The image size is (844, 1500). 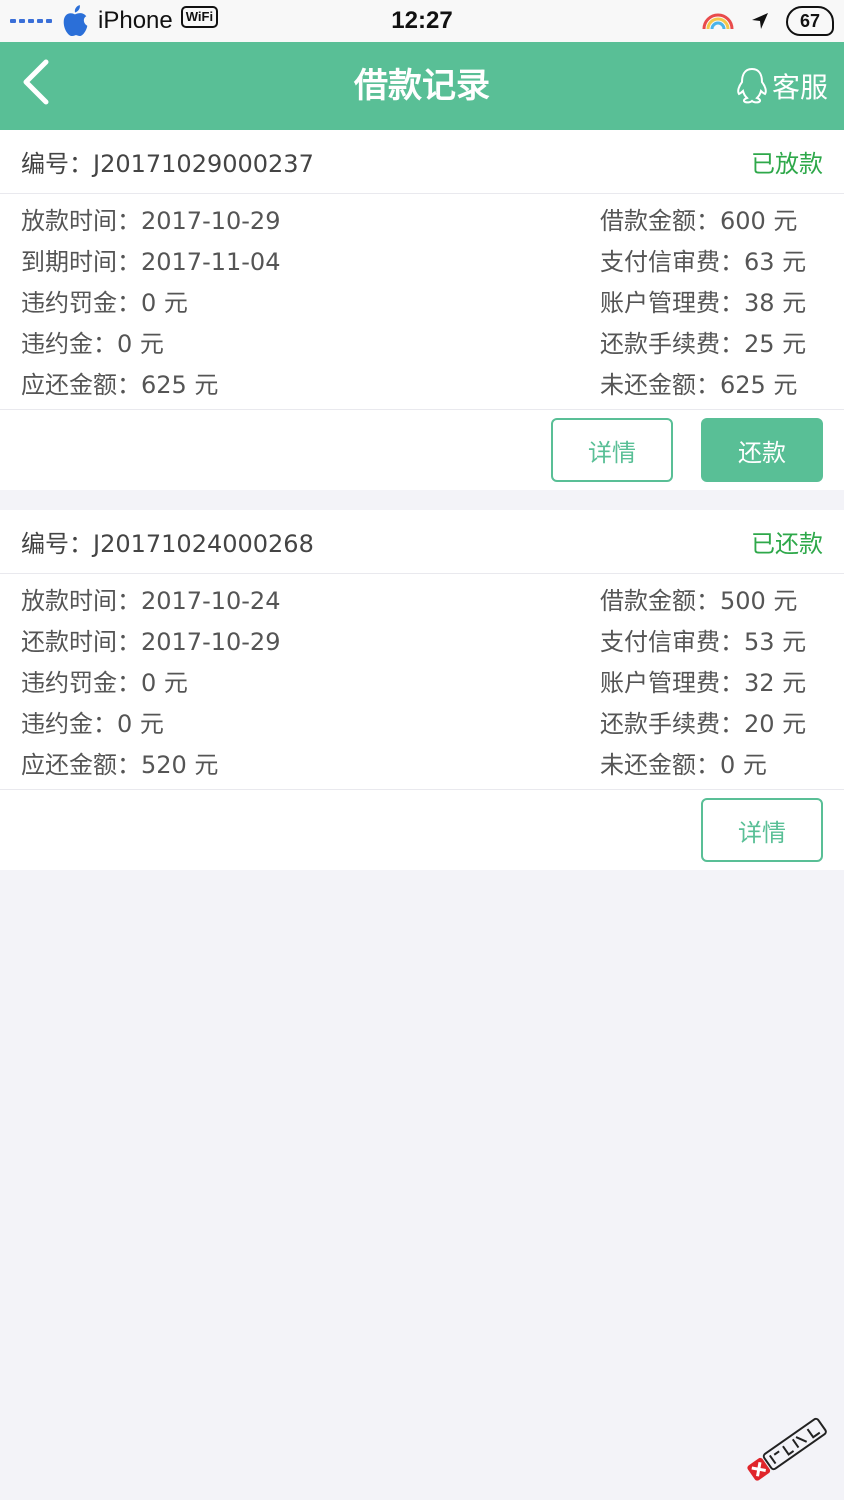 I want to click on battery-badge: 67, so click(x=809, y=21).